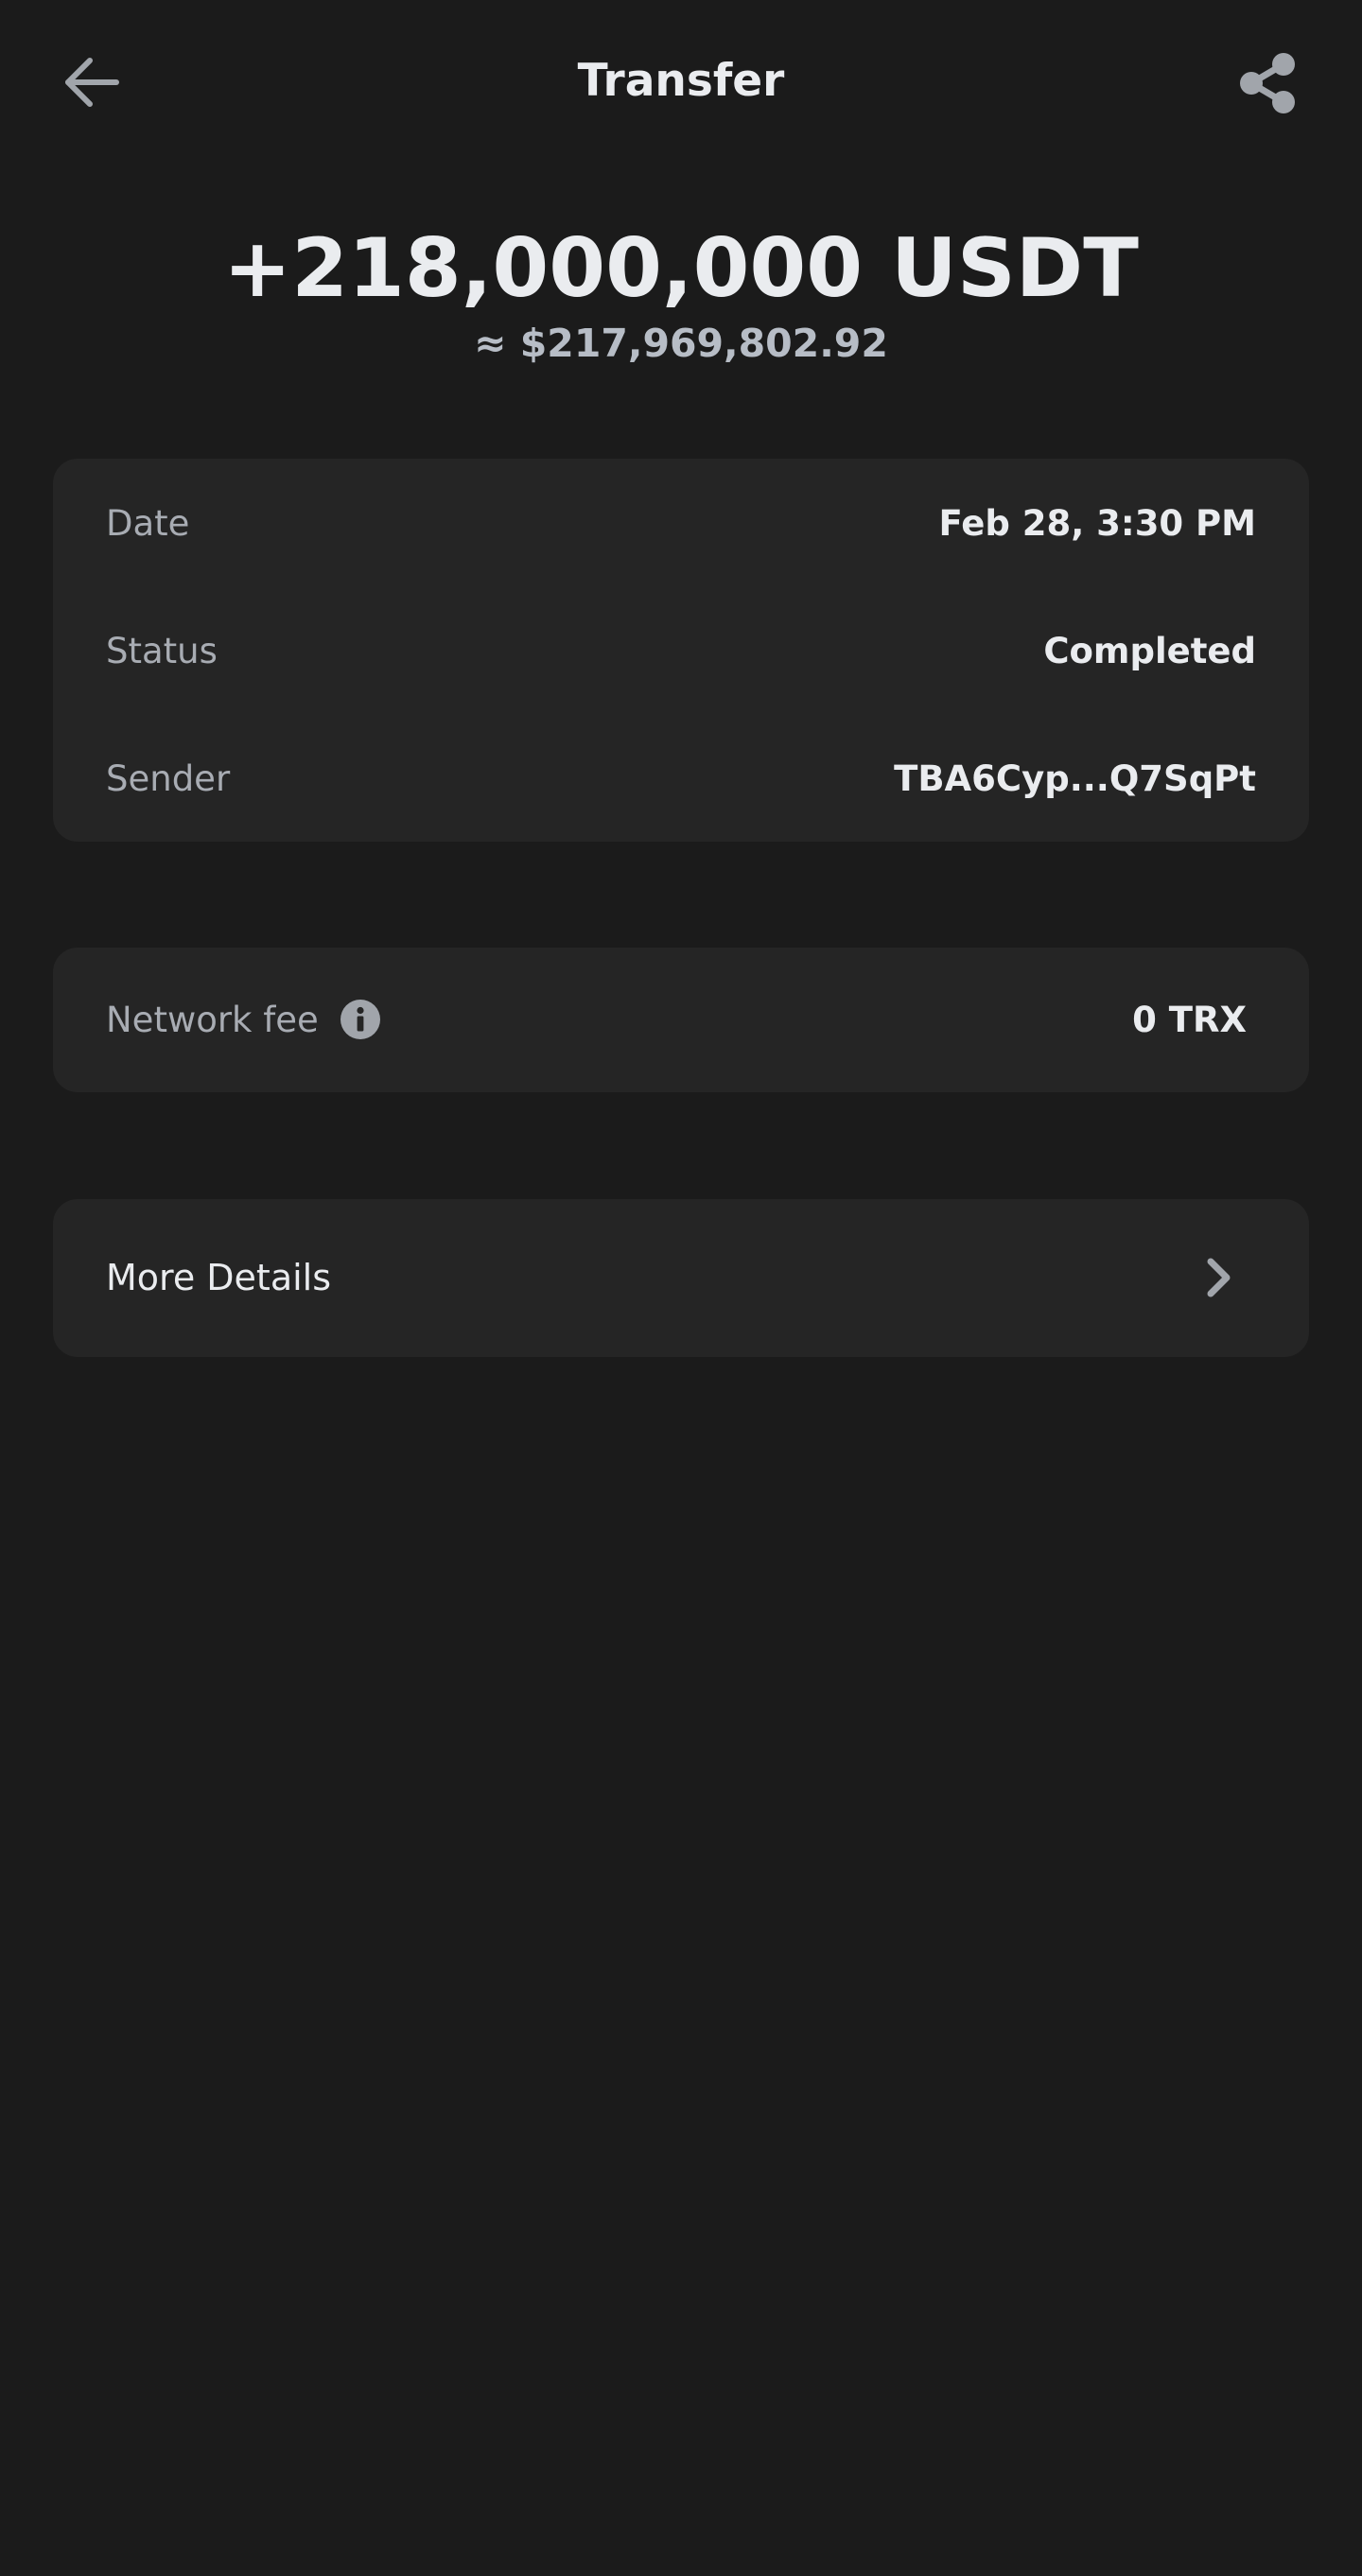 Image resolution: width=1362 pixels, height=2576 pixels. I want to click on more-details-row: More Details, so click(677, 1277).